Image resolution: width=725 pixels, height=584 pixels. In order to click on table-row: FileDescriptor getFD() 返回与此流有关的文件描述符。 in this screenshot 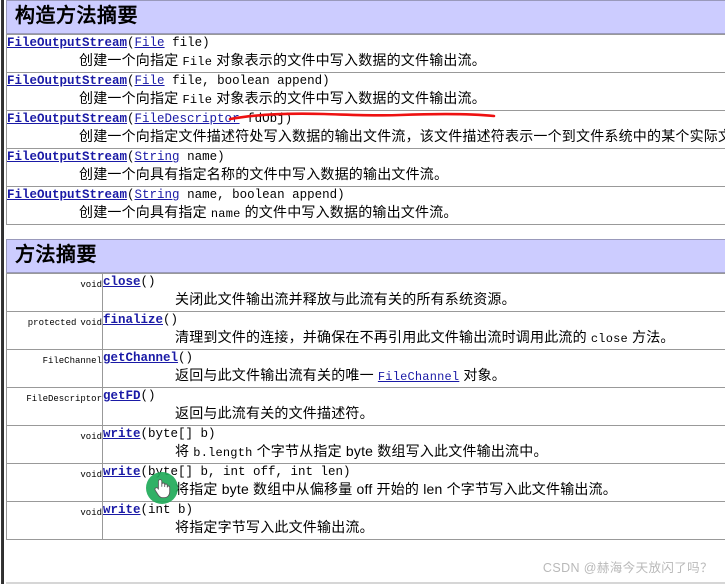, I will do `click(365, 406)`.